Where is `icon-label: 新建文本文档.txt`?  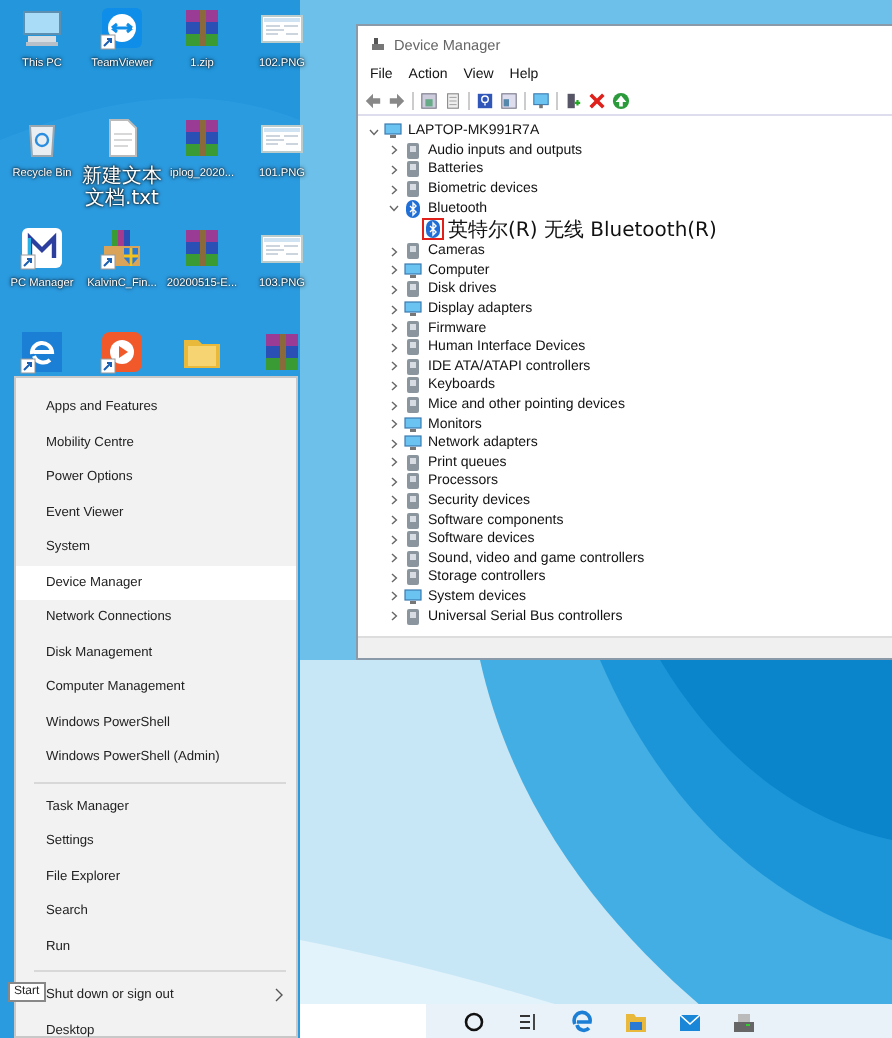
icon-label: 新建文本文档.txt is located at coordinates (122, 189).